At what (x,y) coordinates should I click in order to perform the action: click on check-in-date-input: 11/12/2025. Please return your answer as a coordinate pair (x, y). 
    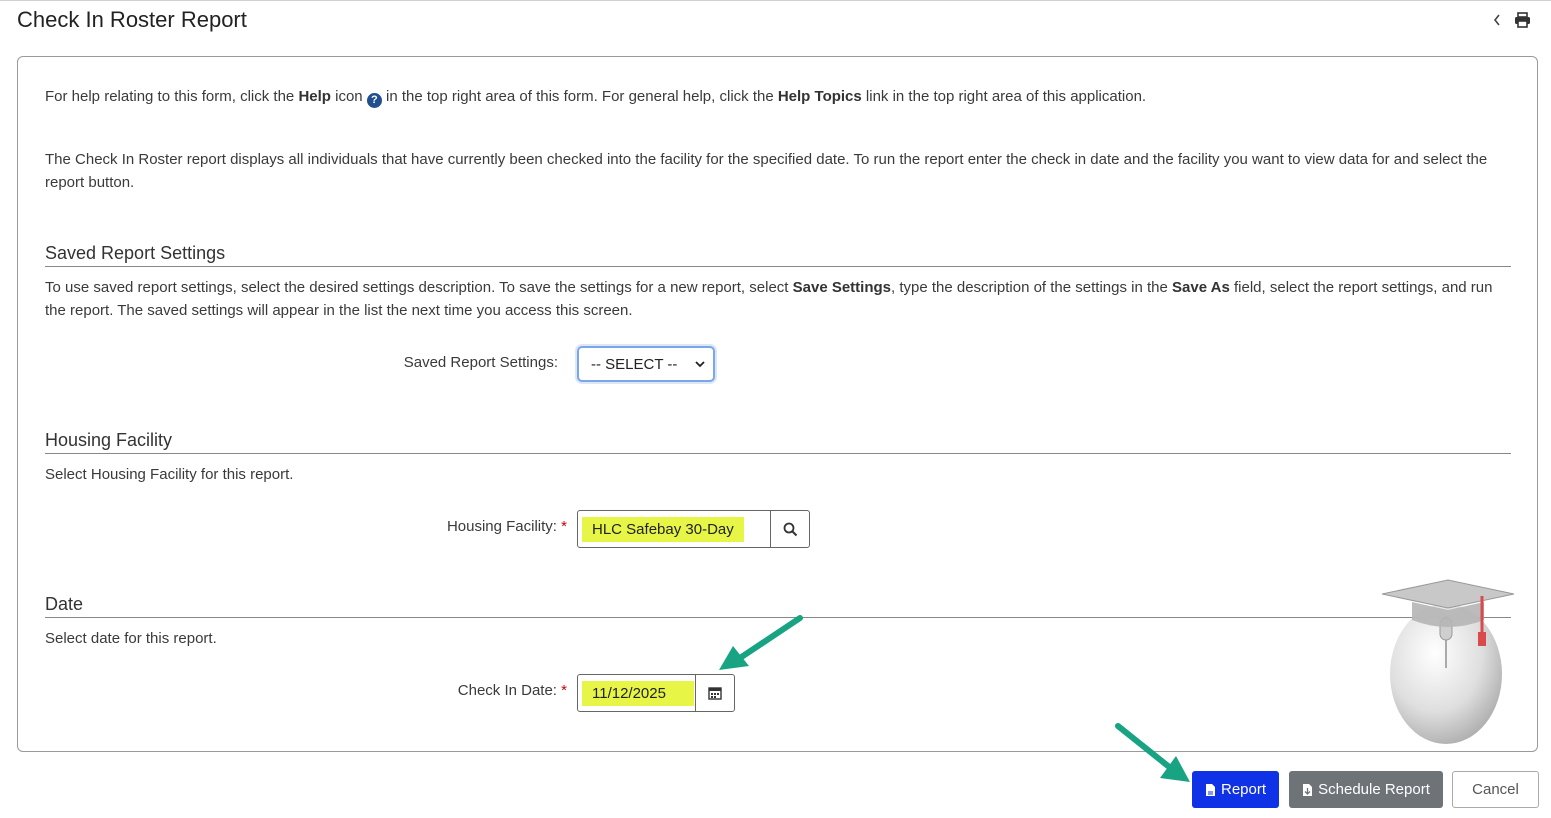
    Looking at the image, I should click on (636, 693).